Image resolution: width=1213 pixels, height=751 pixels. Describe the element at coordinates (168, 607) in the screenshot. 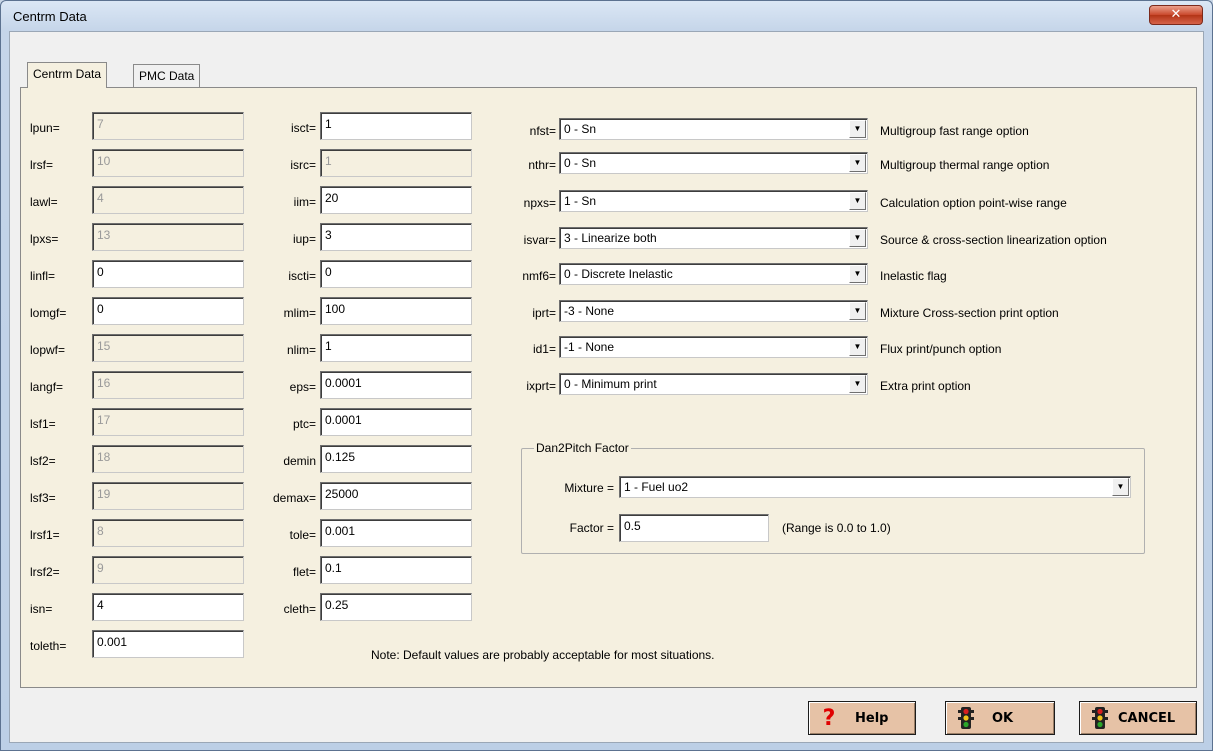

I see `isn-field: 4` at that location.